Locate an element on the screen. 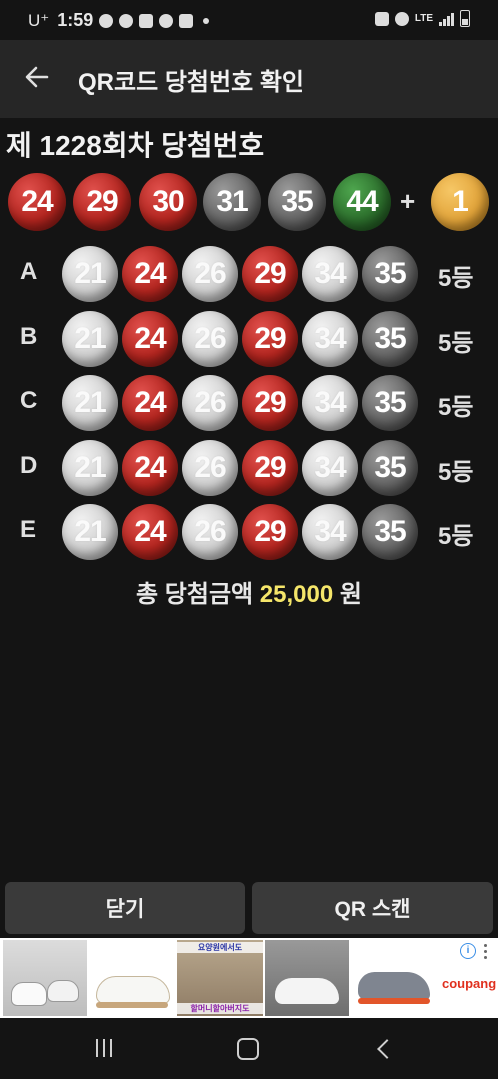 The height and width of the screenshot is (1079, 498). status-left: U⁺ 1:59 is located at coordinates (119, 20).